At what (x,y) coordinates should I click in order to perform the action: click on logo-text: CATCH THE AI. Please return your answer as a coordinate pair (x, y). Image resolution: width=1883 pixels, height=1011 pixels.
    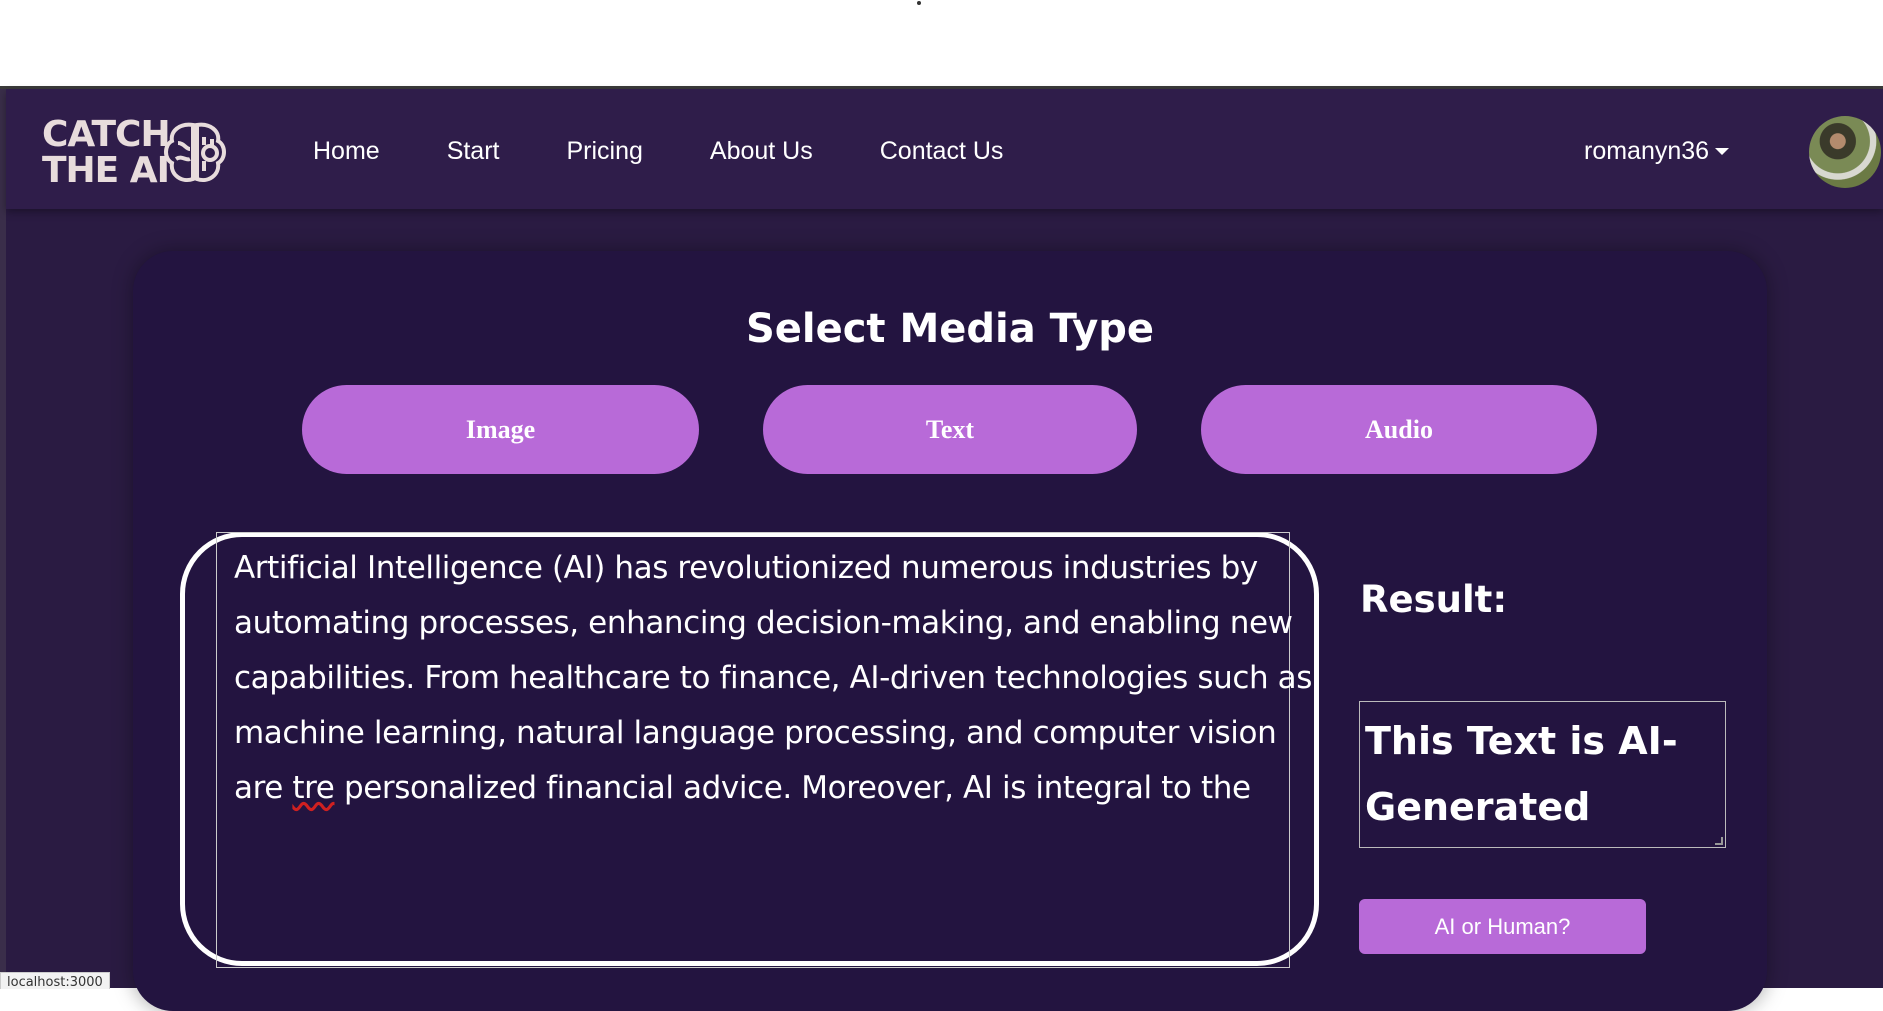
    Looking at the image, I should click on (106, 152).